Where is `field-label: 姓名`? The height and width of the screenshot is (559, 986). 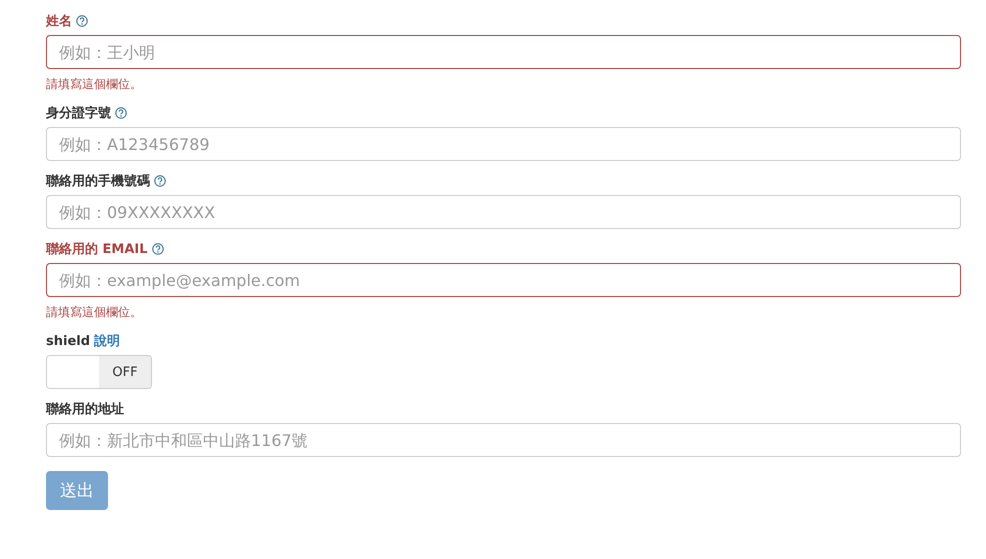 field-label: 姓名 is located at coordinates (59, 21).